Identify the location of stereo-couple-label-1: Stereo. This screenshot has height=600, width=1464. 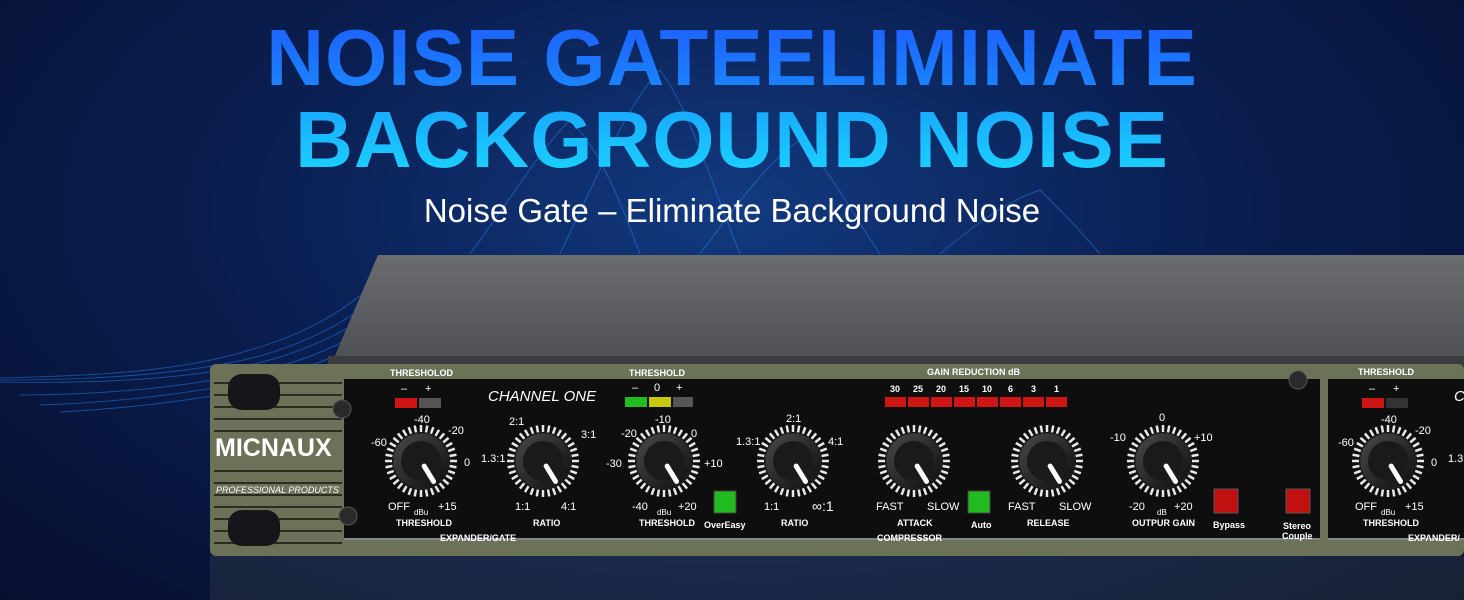
(1297, 526).